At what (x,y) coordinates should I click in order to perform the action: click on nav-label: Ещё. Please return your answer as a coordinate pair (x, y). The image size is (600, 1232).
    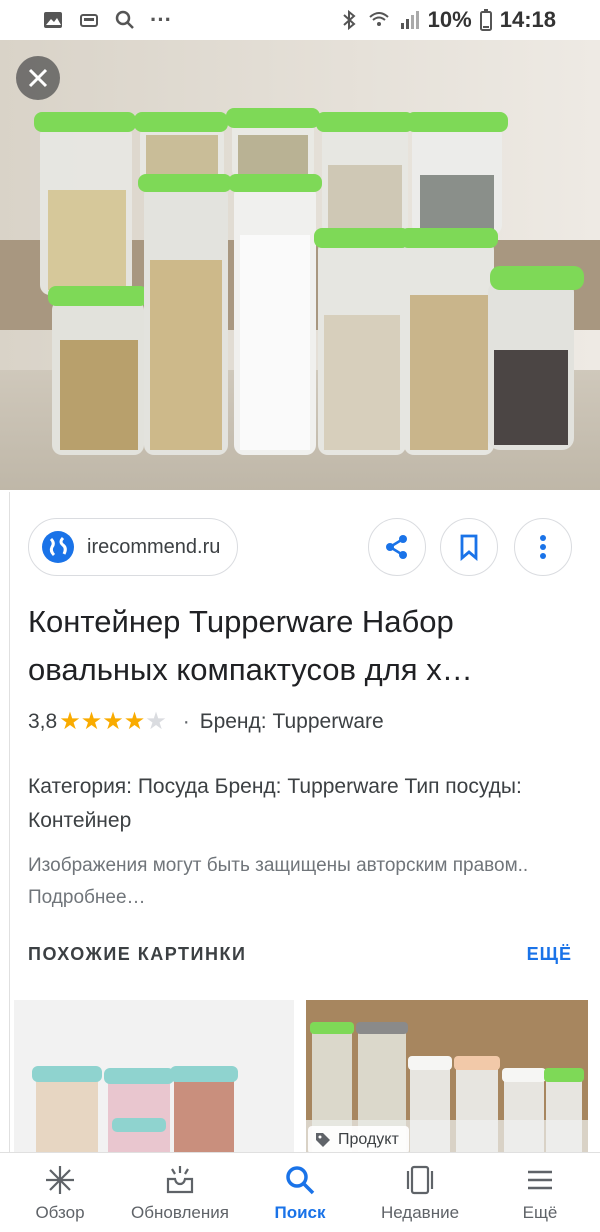
    Looking at the image, I should click on (540, 1212).